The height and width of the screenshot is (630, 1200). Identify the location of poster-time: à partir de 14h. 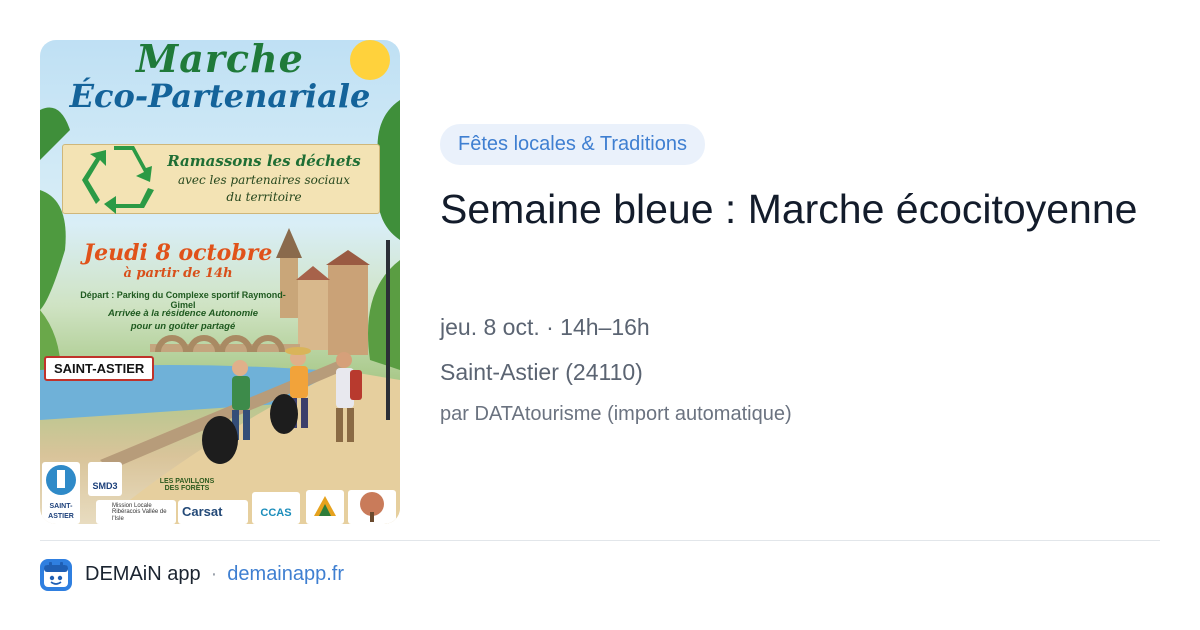
(178, 273).